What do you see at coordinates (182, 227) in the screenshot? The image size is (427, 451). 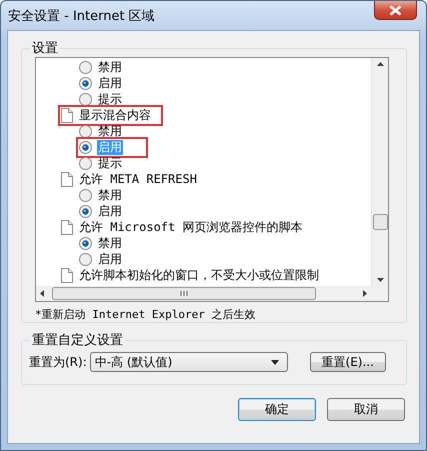 I see `tree-heading: 允许 Microsoft 网页浏览器控件的脚本` at bounding box center [182, 227].